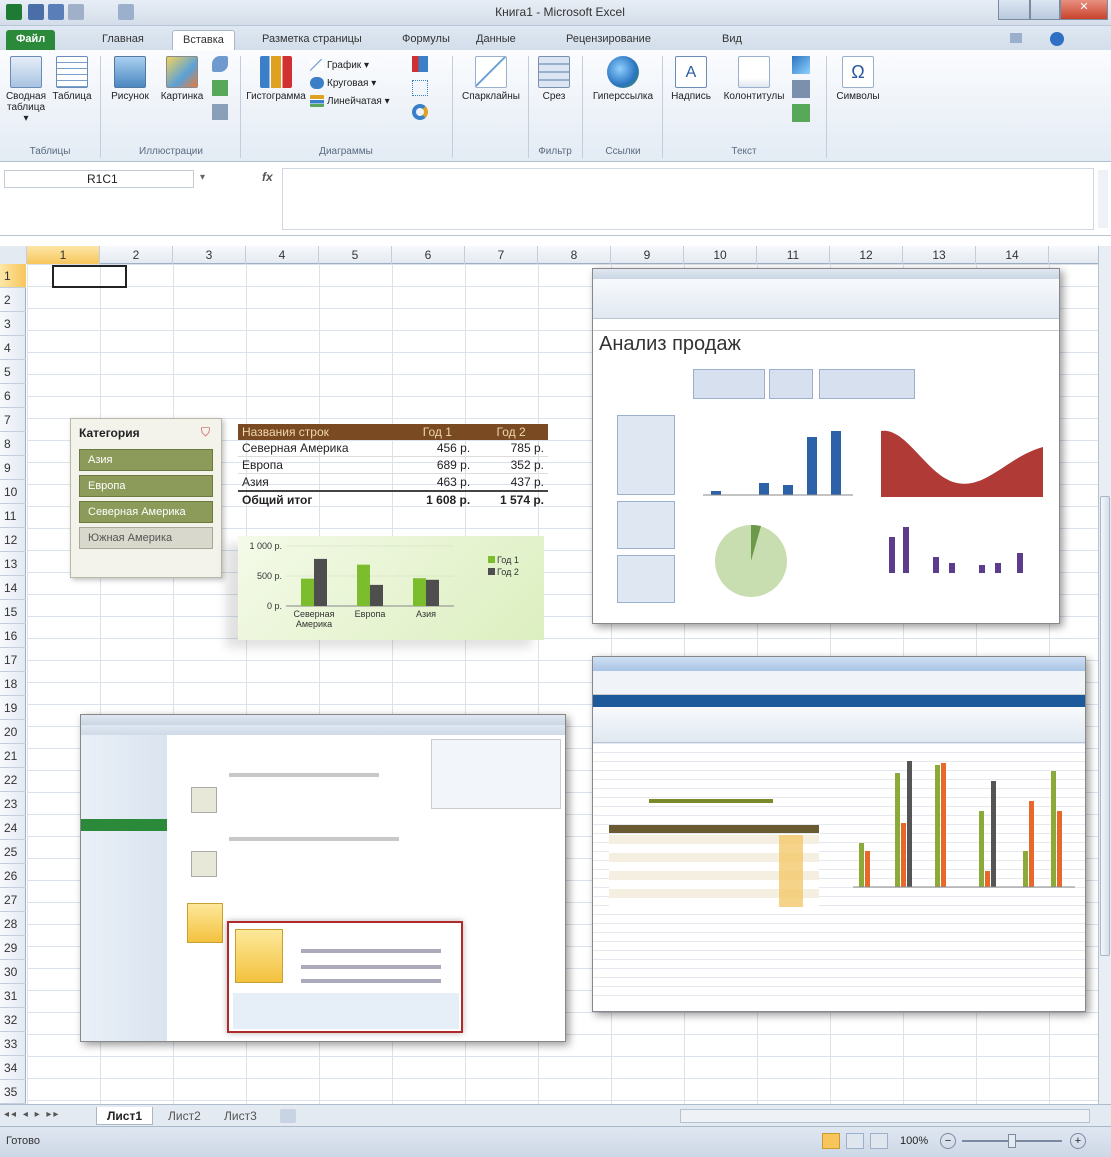 Image resolution: width=1111 pixels, height=1157 pixels. I want to click on slicer-item: Северная Америка, so click(146, 512).